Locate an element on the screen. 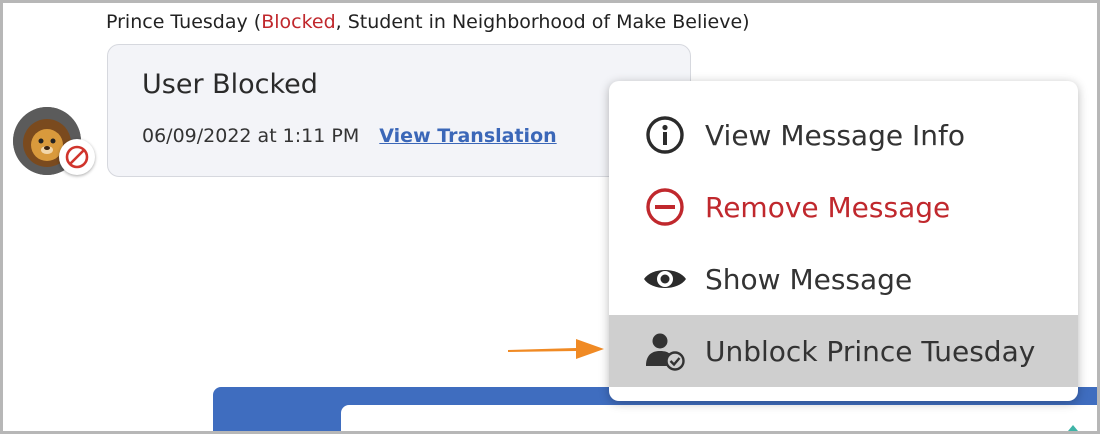 This screenshot has height=434, width=1100. message-timestamp: 06/09/2022 at 1:11 PM is located at coordinates (251, 136).